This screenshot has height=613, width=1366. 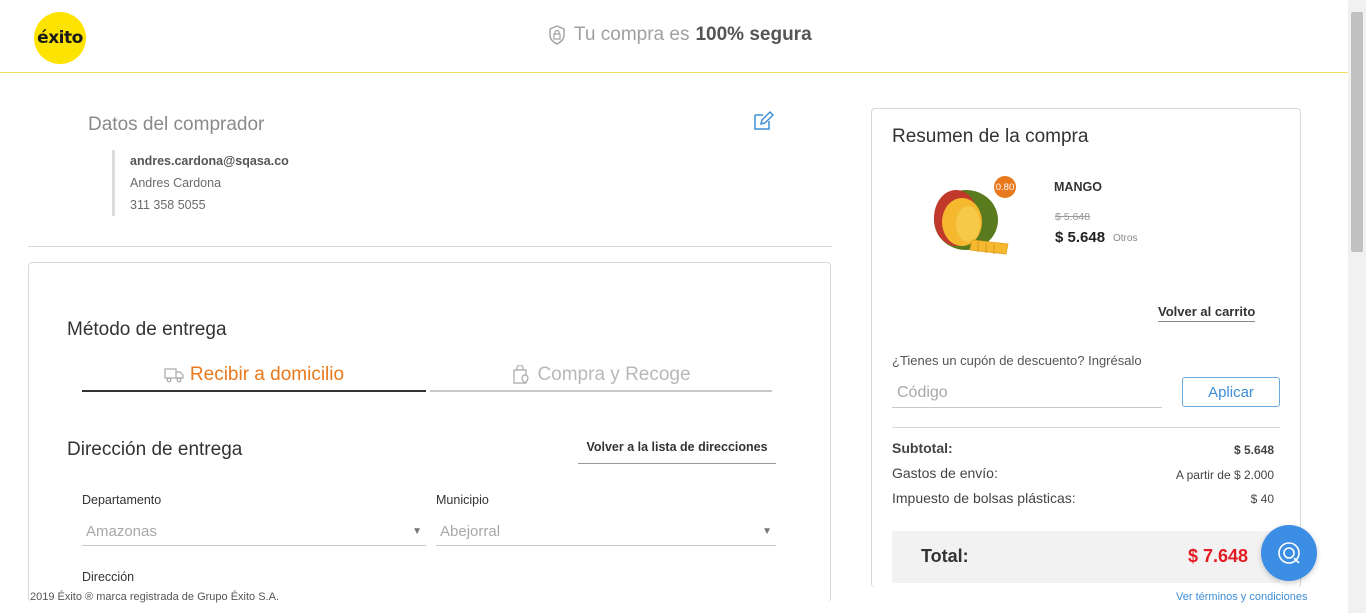 I want to click on municipality-value: Abejorral, so click(x=470, y=531).